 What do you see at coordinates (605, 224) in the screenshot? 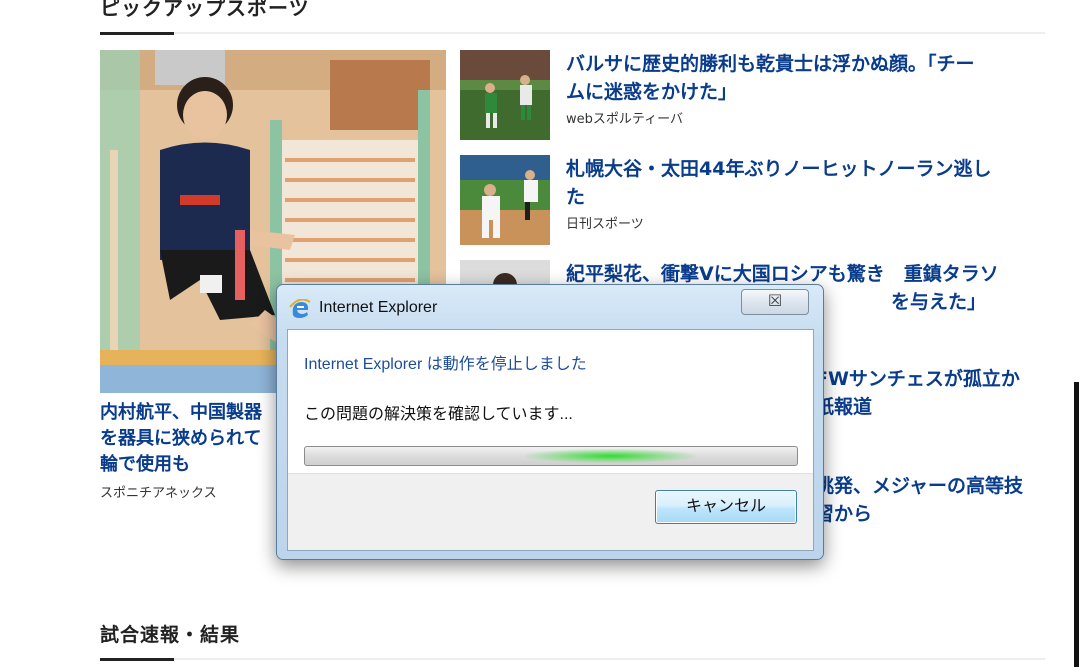
I see `news-source: 日刊スポーツ` at bounding box center [605, 224].